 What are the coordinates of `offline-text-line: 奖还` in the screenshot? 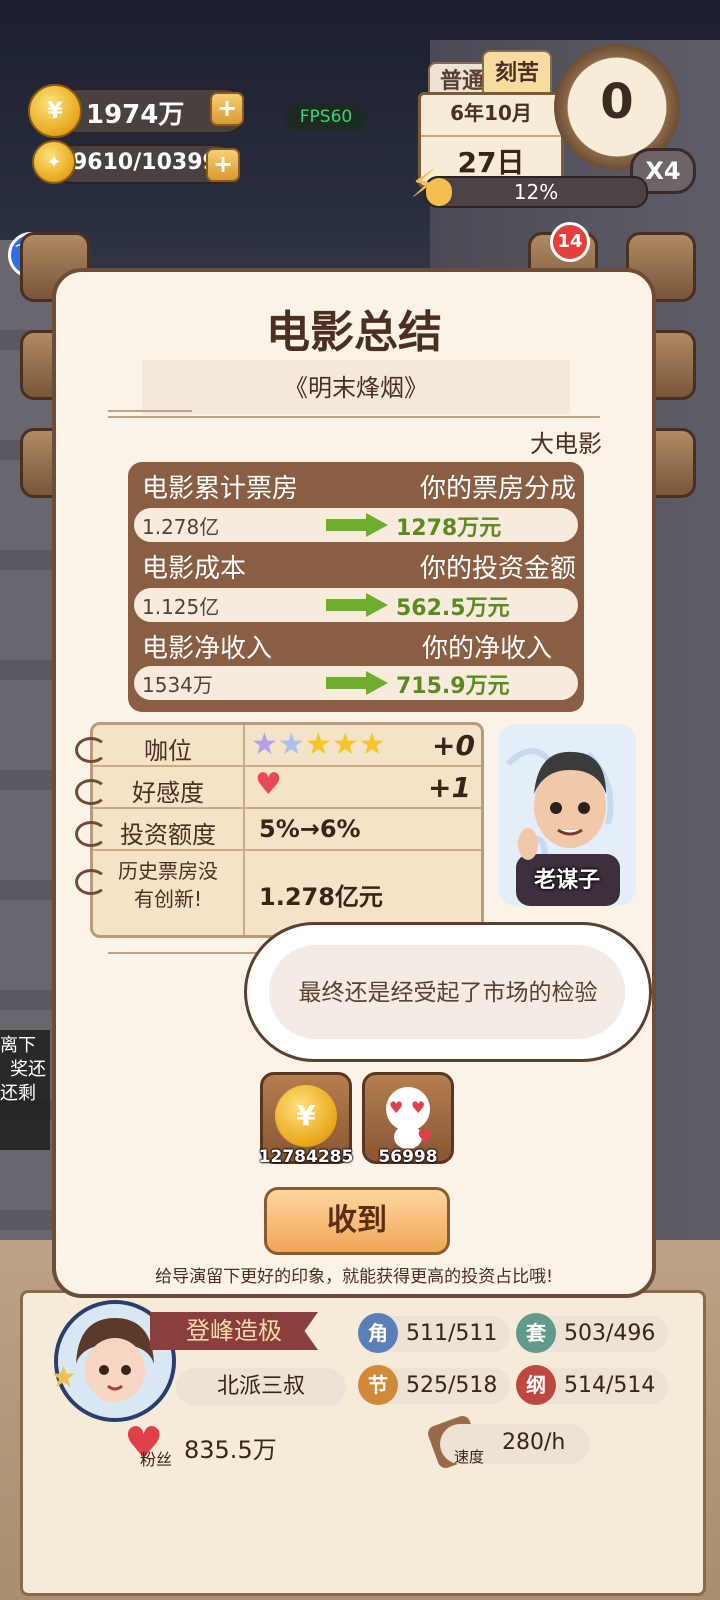 It's located at (28, 1069).